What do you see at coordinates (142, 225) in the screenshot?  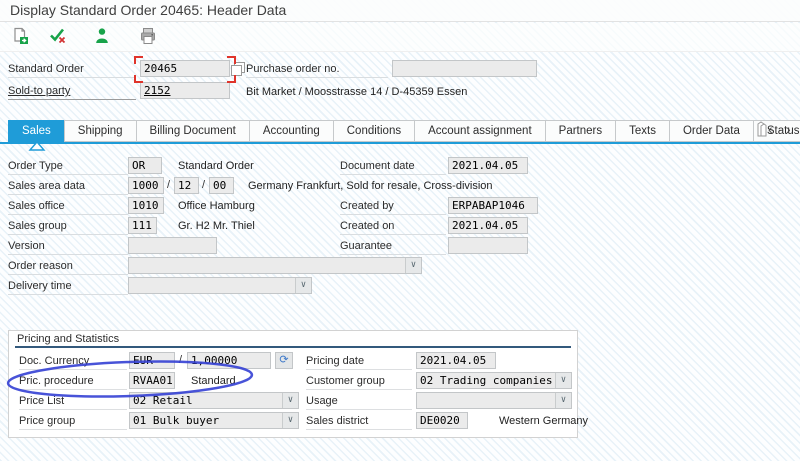 I see `sales-group-field: 111` at bounding box center [142, 225].